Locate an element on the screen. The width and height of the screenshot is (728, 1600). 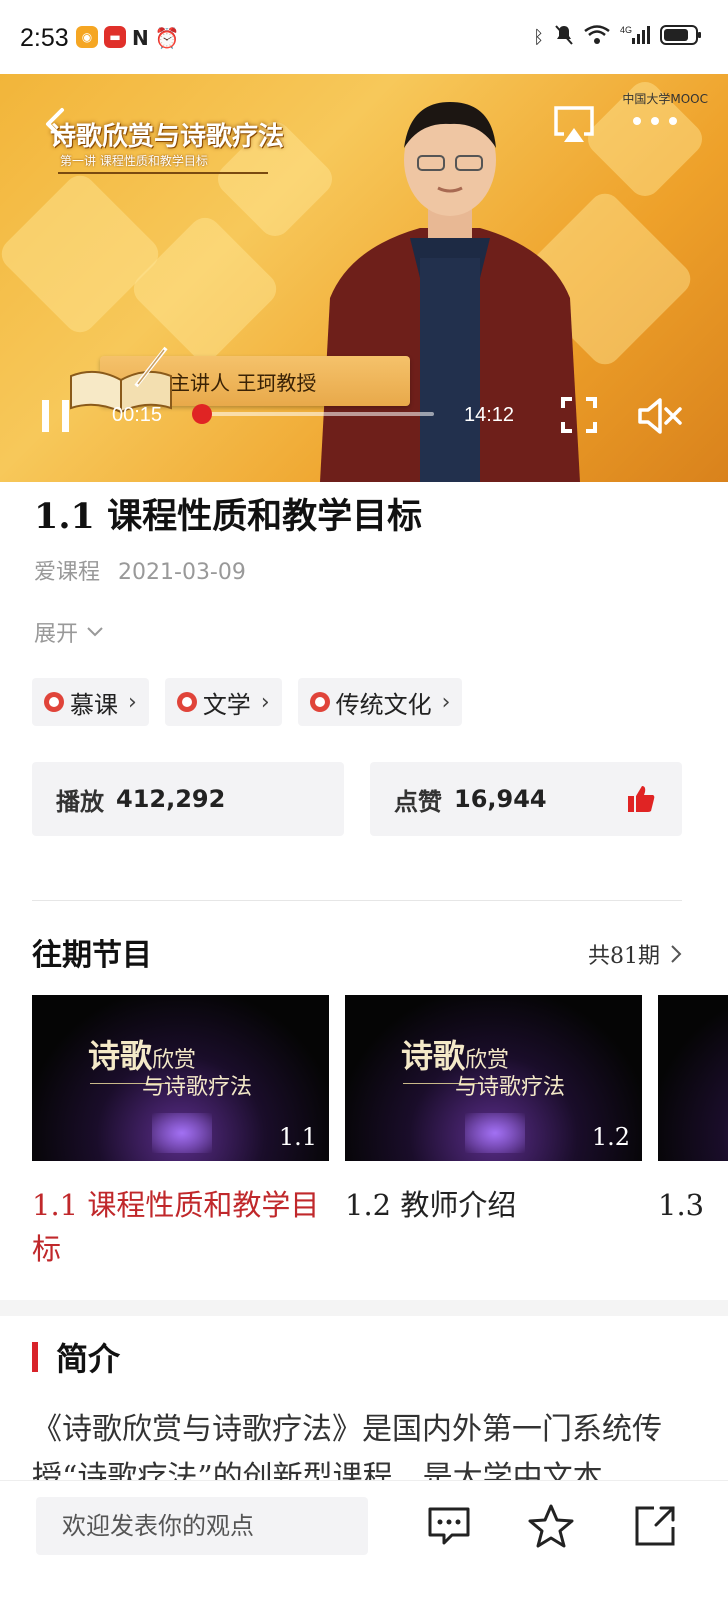
total-time: 14:12 is located at coordinates (489, 415).